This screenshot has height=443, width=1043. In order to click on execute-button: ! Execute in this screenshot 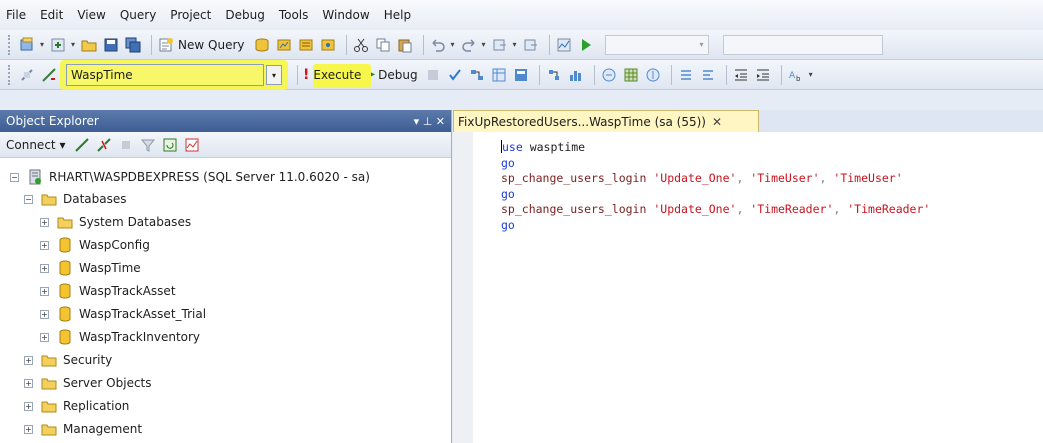, I will do `click(337, 75)`.